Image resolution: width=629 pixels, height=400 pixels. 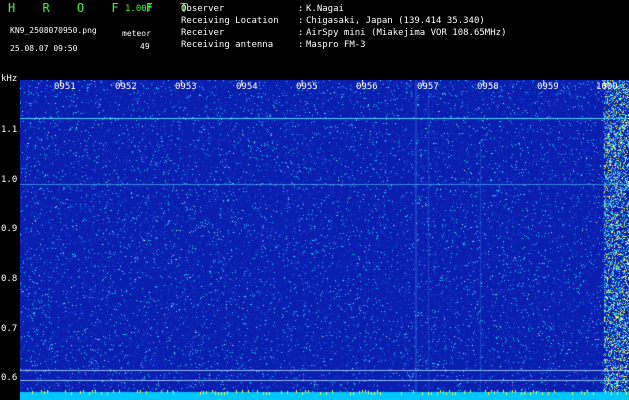 What do you see at coordinates (145, 46) in the screenshot?
I see `meteor-count: 49` at bounding box center [145, 46].